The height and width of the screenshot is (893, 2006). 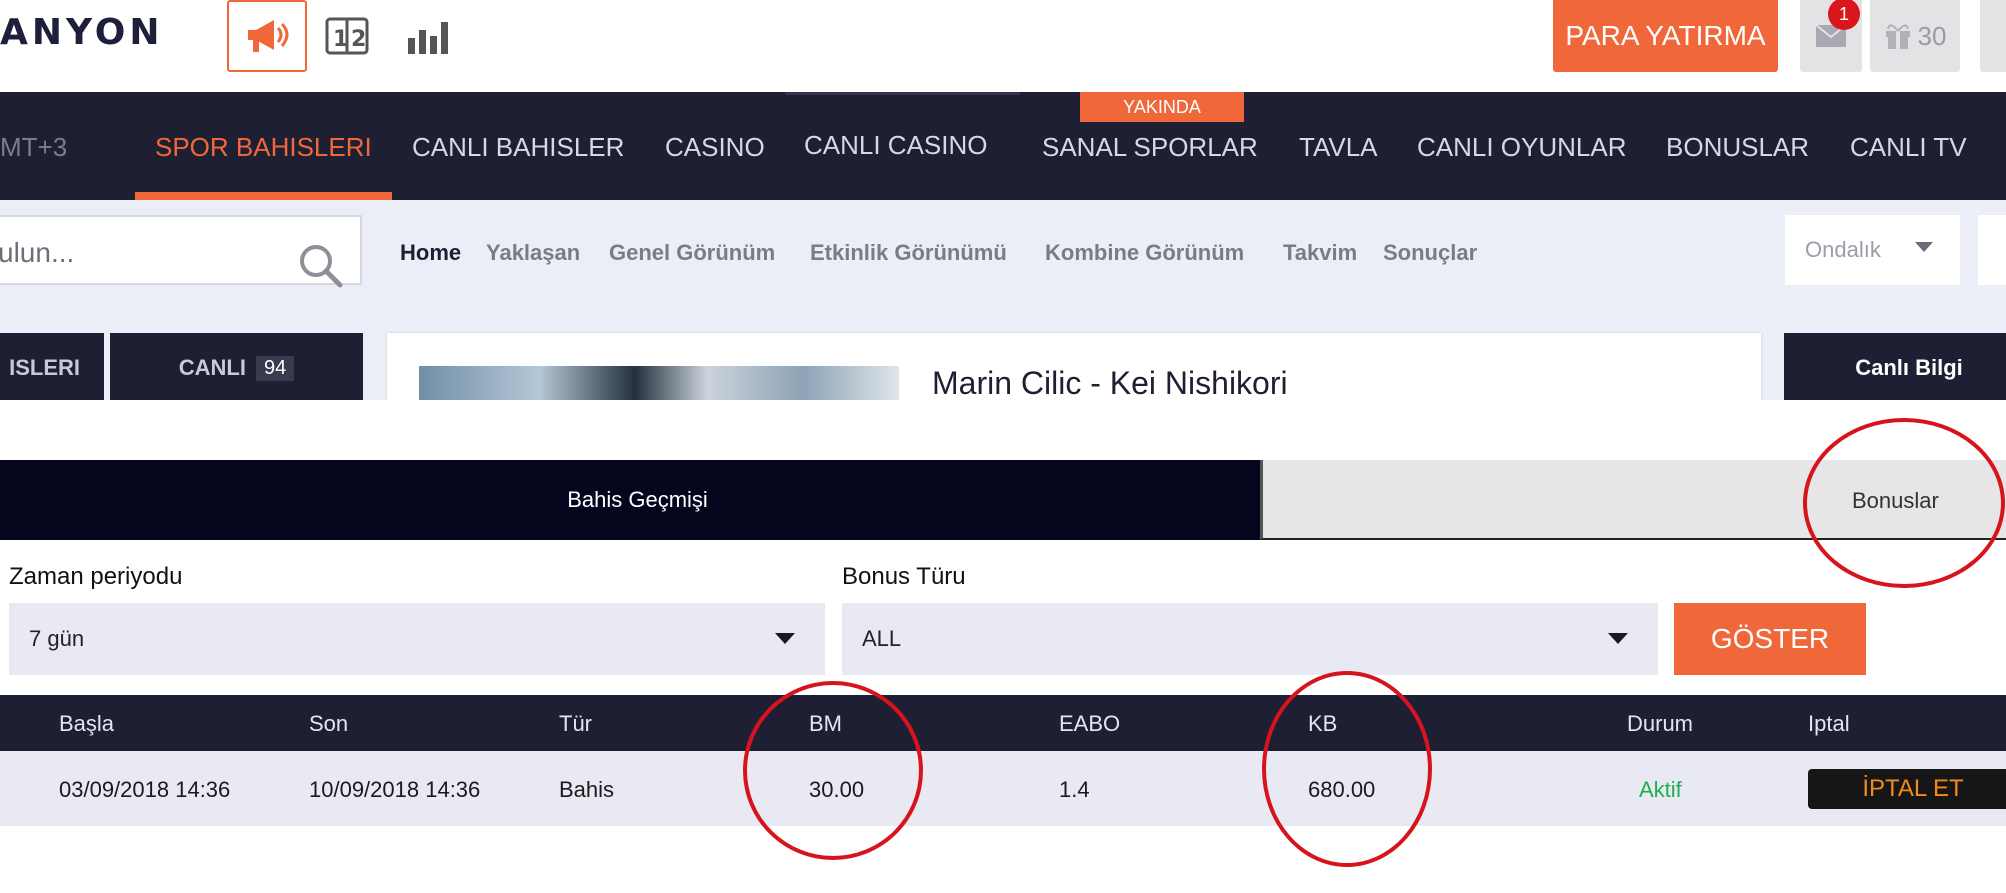 I want to click on chevron-down-icon, so click(x=1924, y=247).